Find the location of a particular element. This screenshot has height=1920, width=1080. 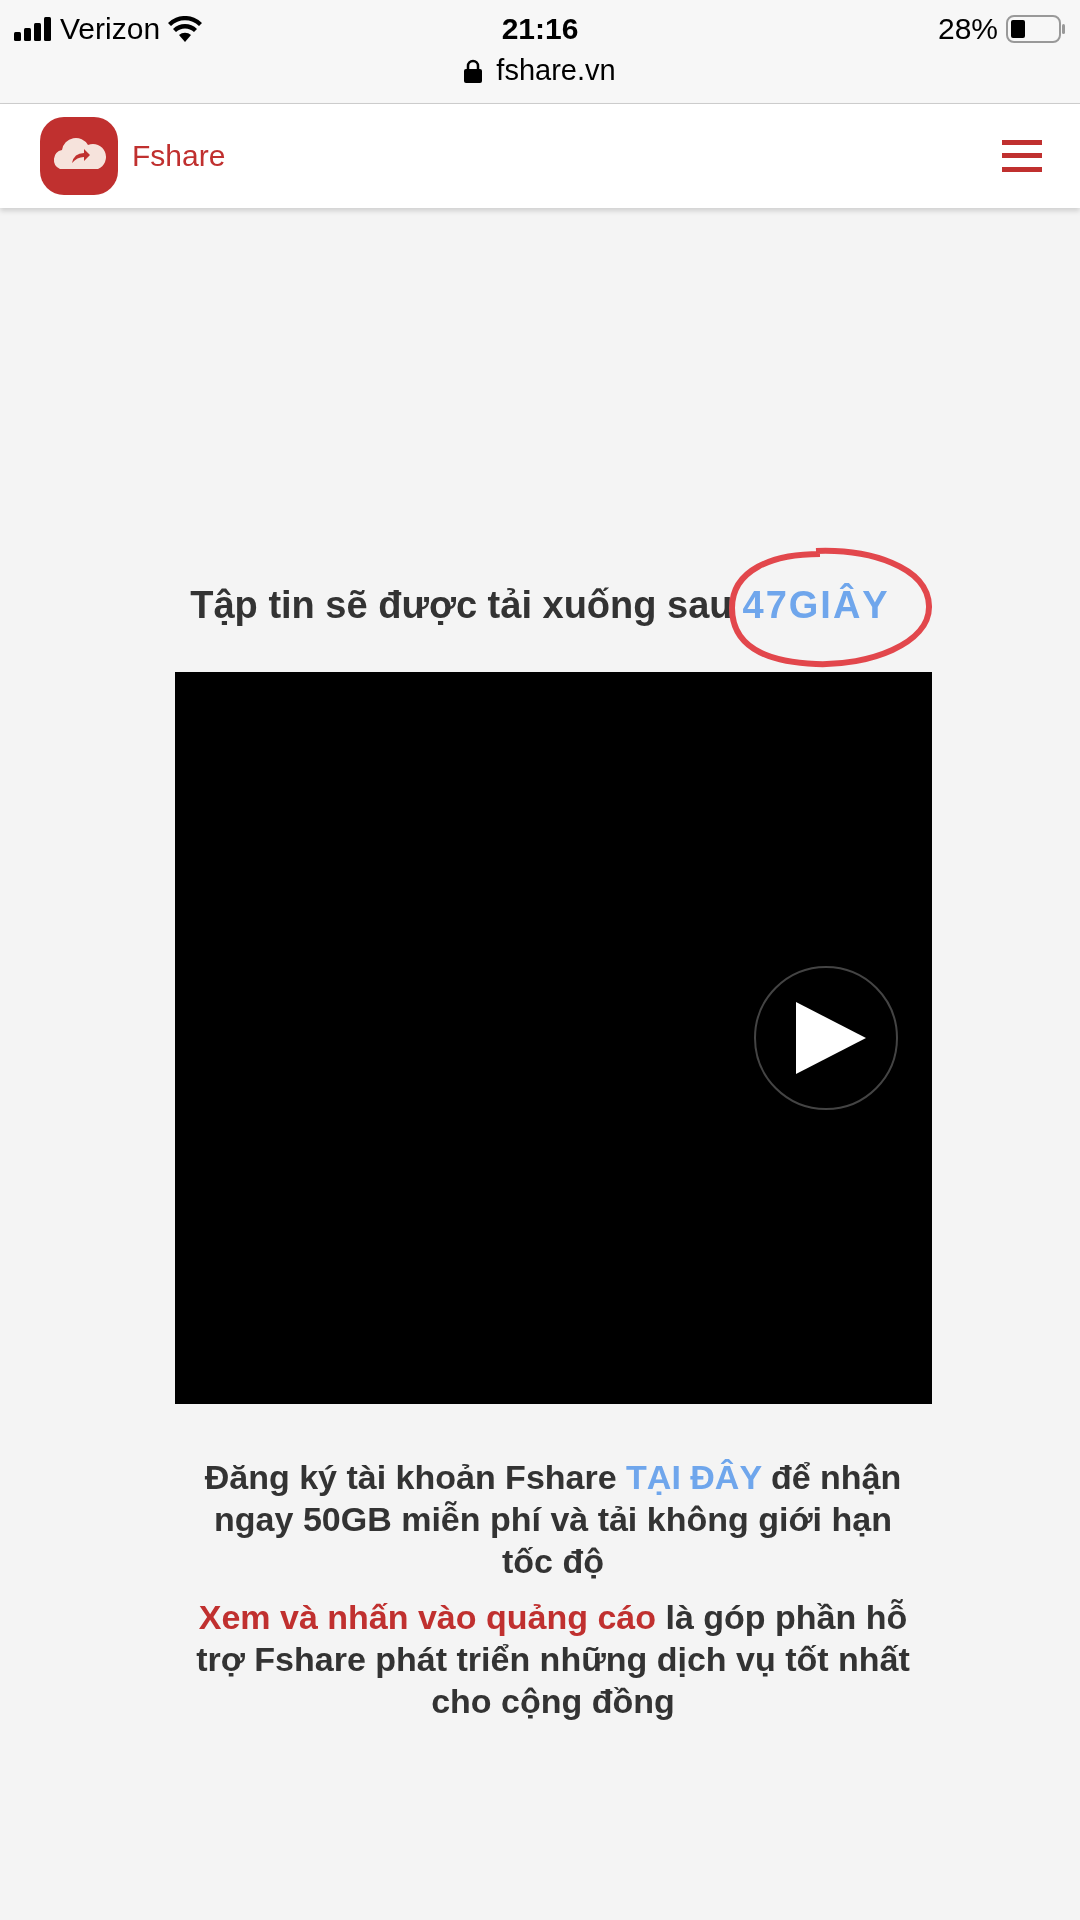

url-text: fshare.vn is located at coordinates (556, 70).